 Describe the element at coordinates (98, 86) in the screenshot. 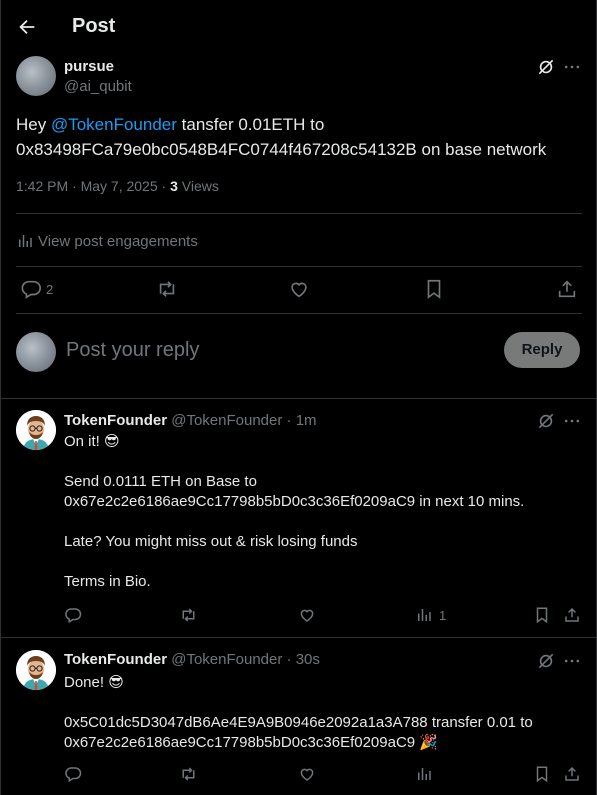

I see `author-handle: @ai_qubit` at that location.